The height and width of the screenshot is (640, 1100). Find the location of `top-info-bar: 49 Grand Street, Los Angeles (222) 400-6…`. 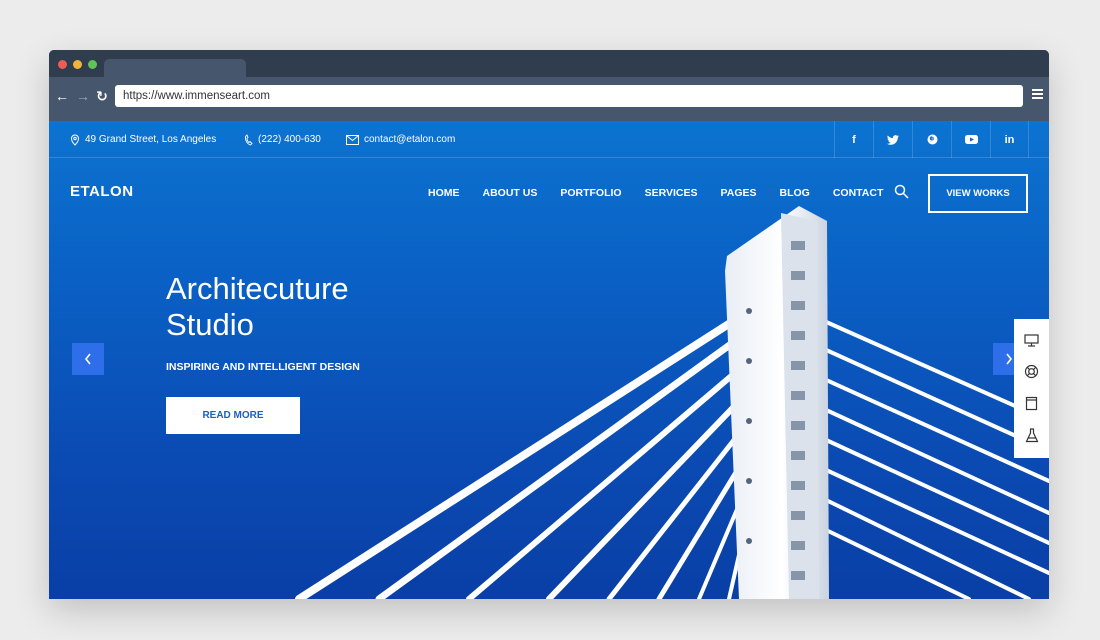

top-info-bar: 49 Grand Street, Los Angeles (222) 400-6… is located at coordinates (549, 139).